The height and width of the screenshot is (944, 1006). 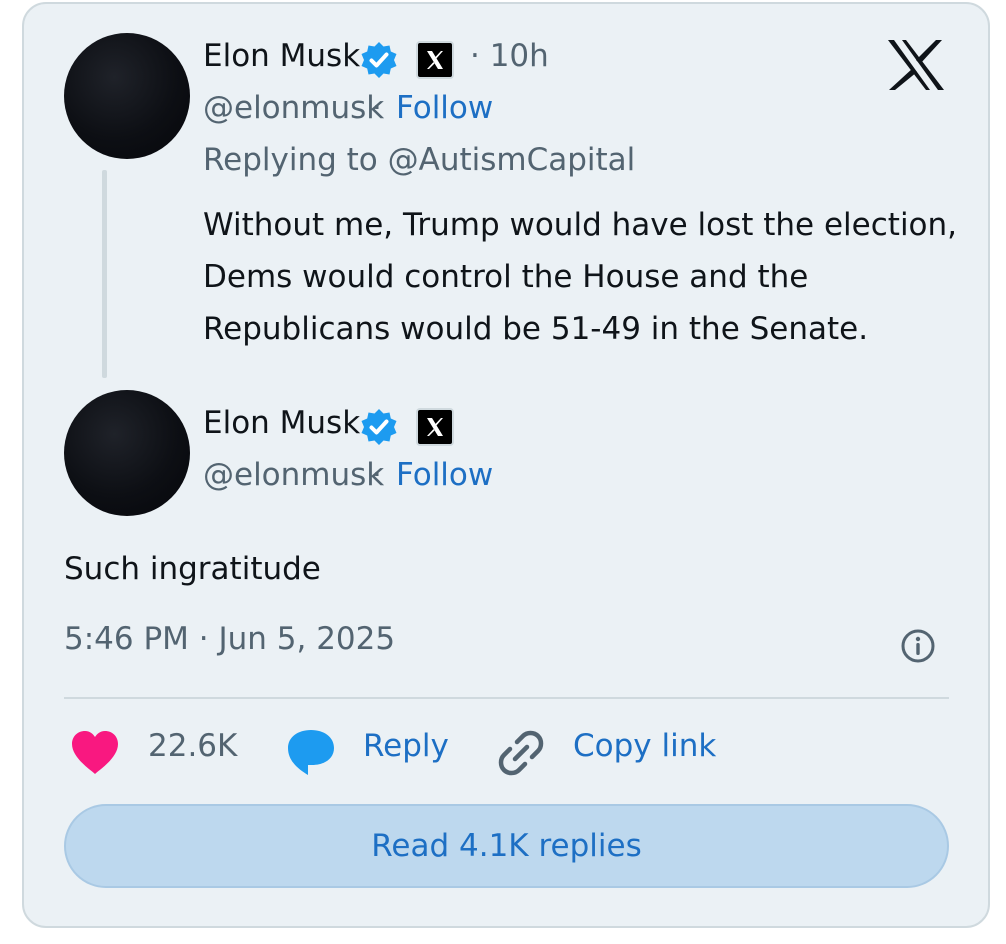 What do you see at coordinates (506, 277) in the screenshot?
I see `parent-tweet-line-2: Dems would control the House and the` at bounding box center [506, 277].